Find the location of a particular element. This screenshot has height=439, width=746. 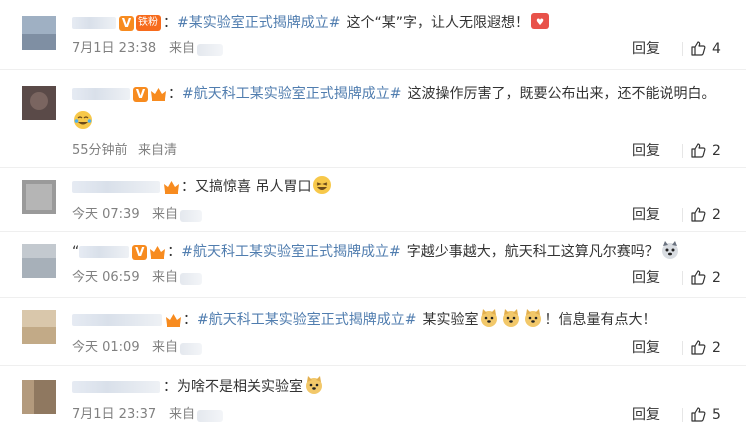

comment-item: ：又搞惊喜 吊人胃口 今天 07:39 来自 回复 2 is located at coordinates (373, 200).